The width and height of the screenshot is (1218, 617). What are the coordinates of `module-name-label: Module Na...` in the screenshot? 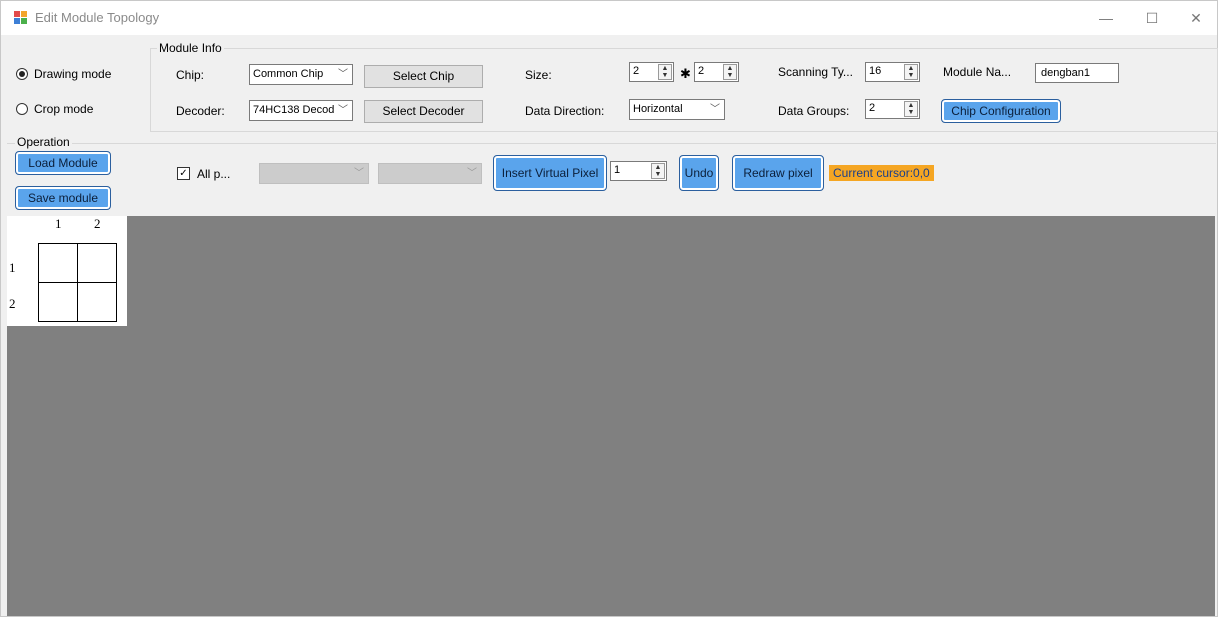 It's located at (977, 72).